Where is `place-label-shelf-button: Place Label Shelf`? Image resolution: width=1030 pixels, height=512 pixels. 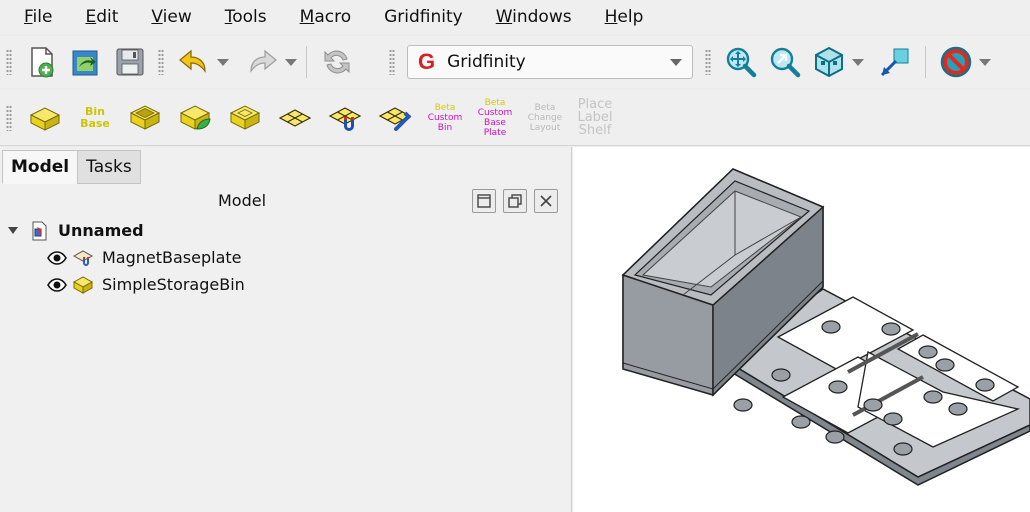
place-label-shelf-button: Place Label Shelf is located at coordinates (595, 118).